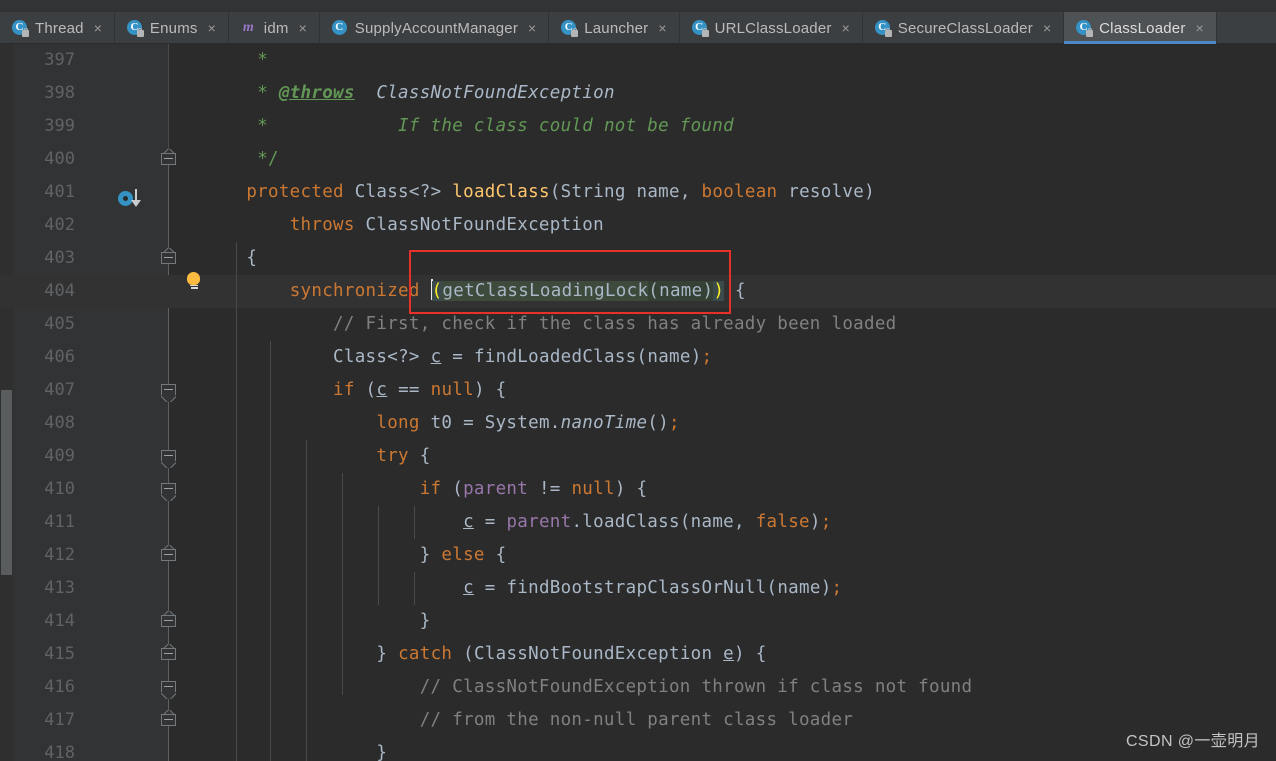 The width and height of the screenshot is (1276, 761). What do you see at coordinates (403, 456) in the screenshot?
I see `code-text: try {` at bounding box center [403, 456].